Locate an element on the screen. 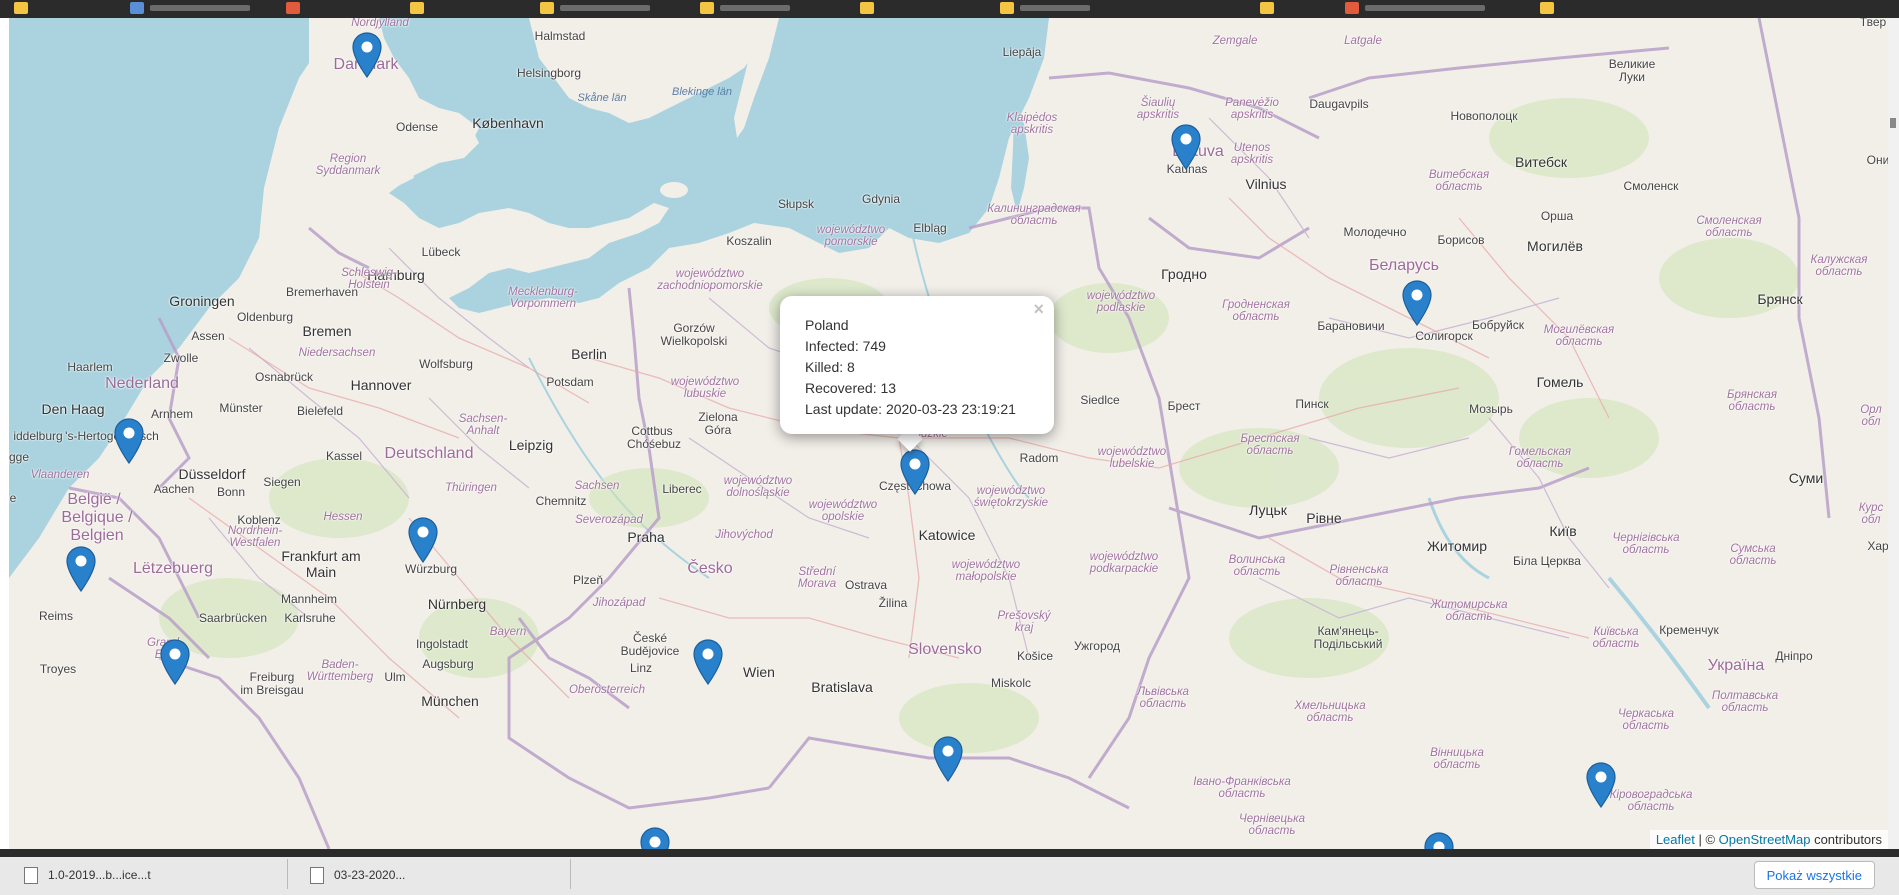 This screenshot has height=895, width=1899. marker-danmark is located at coordinates (367, 55).